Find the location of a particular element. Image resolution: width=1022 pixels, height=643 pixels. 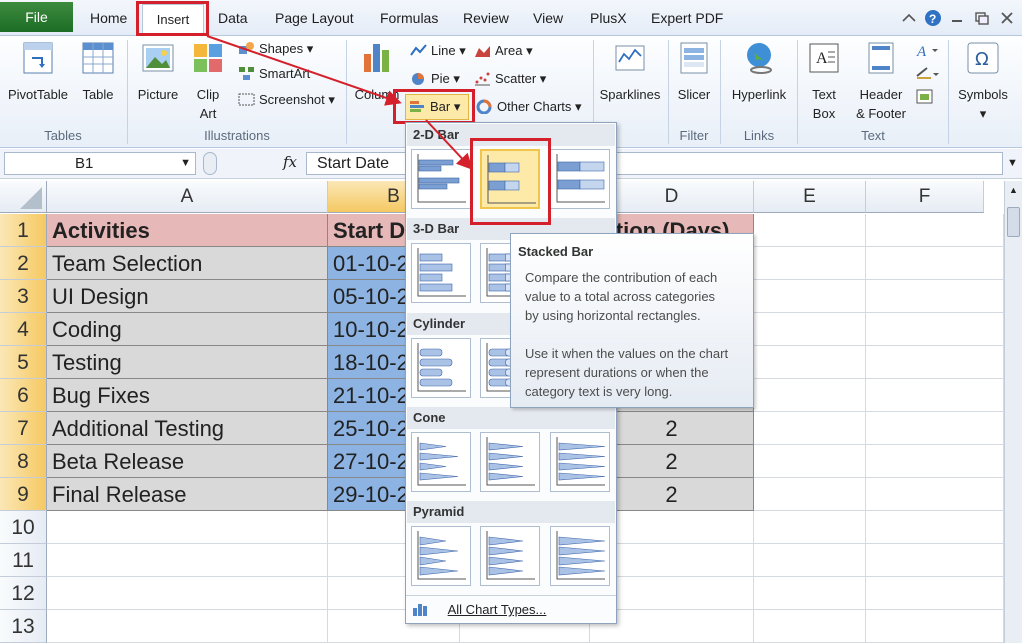

cell-a3: UI Design is located at coordinates (187, 296).